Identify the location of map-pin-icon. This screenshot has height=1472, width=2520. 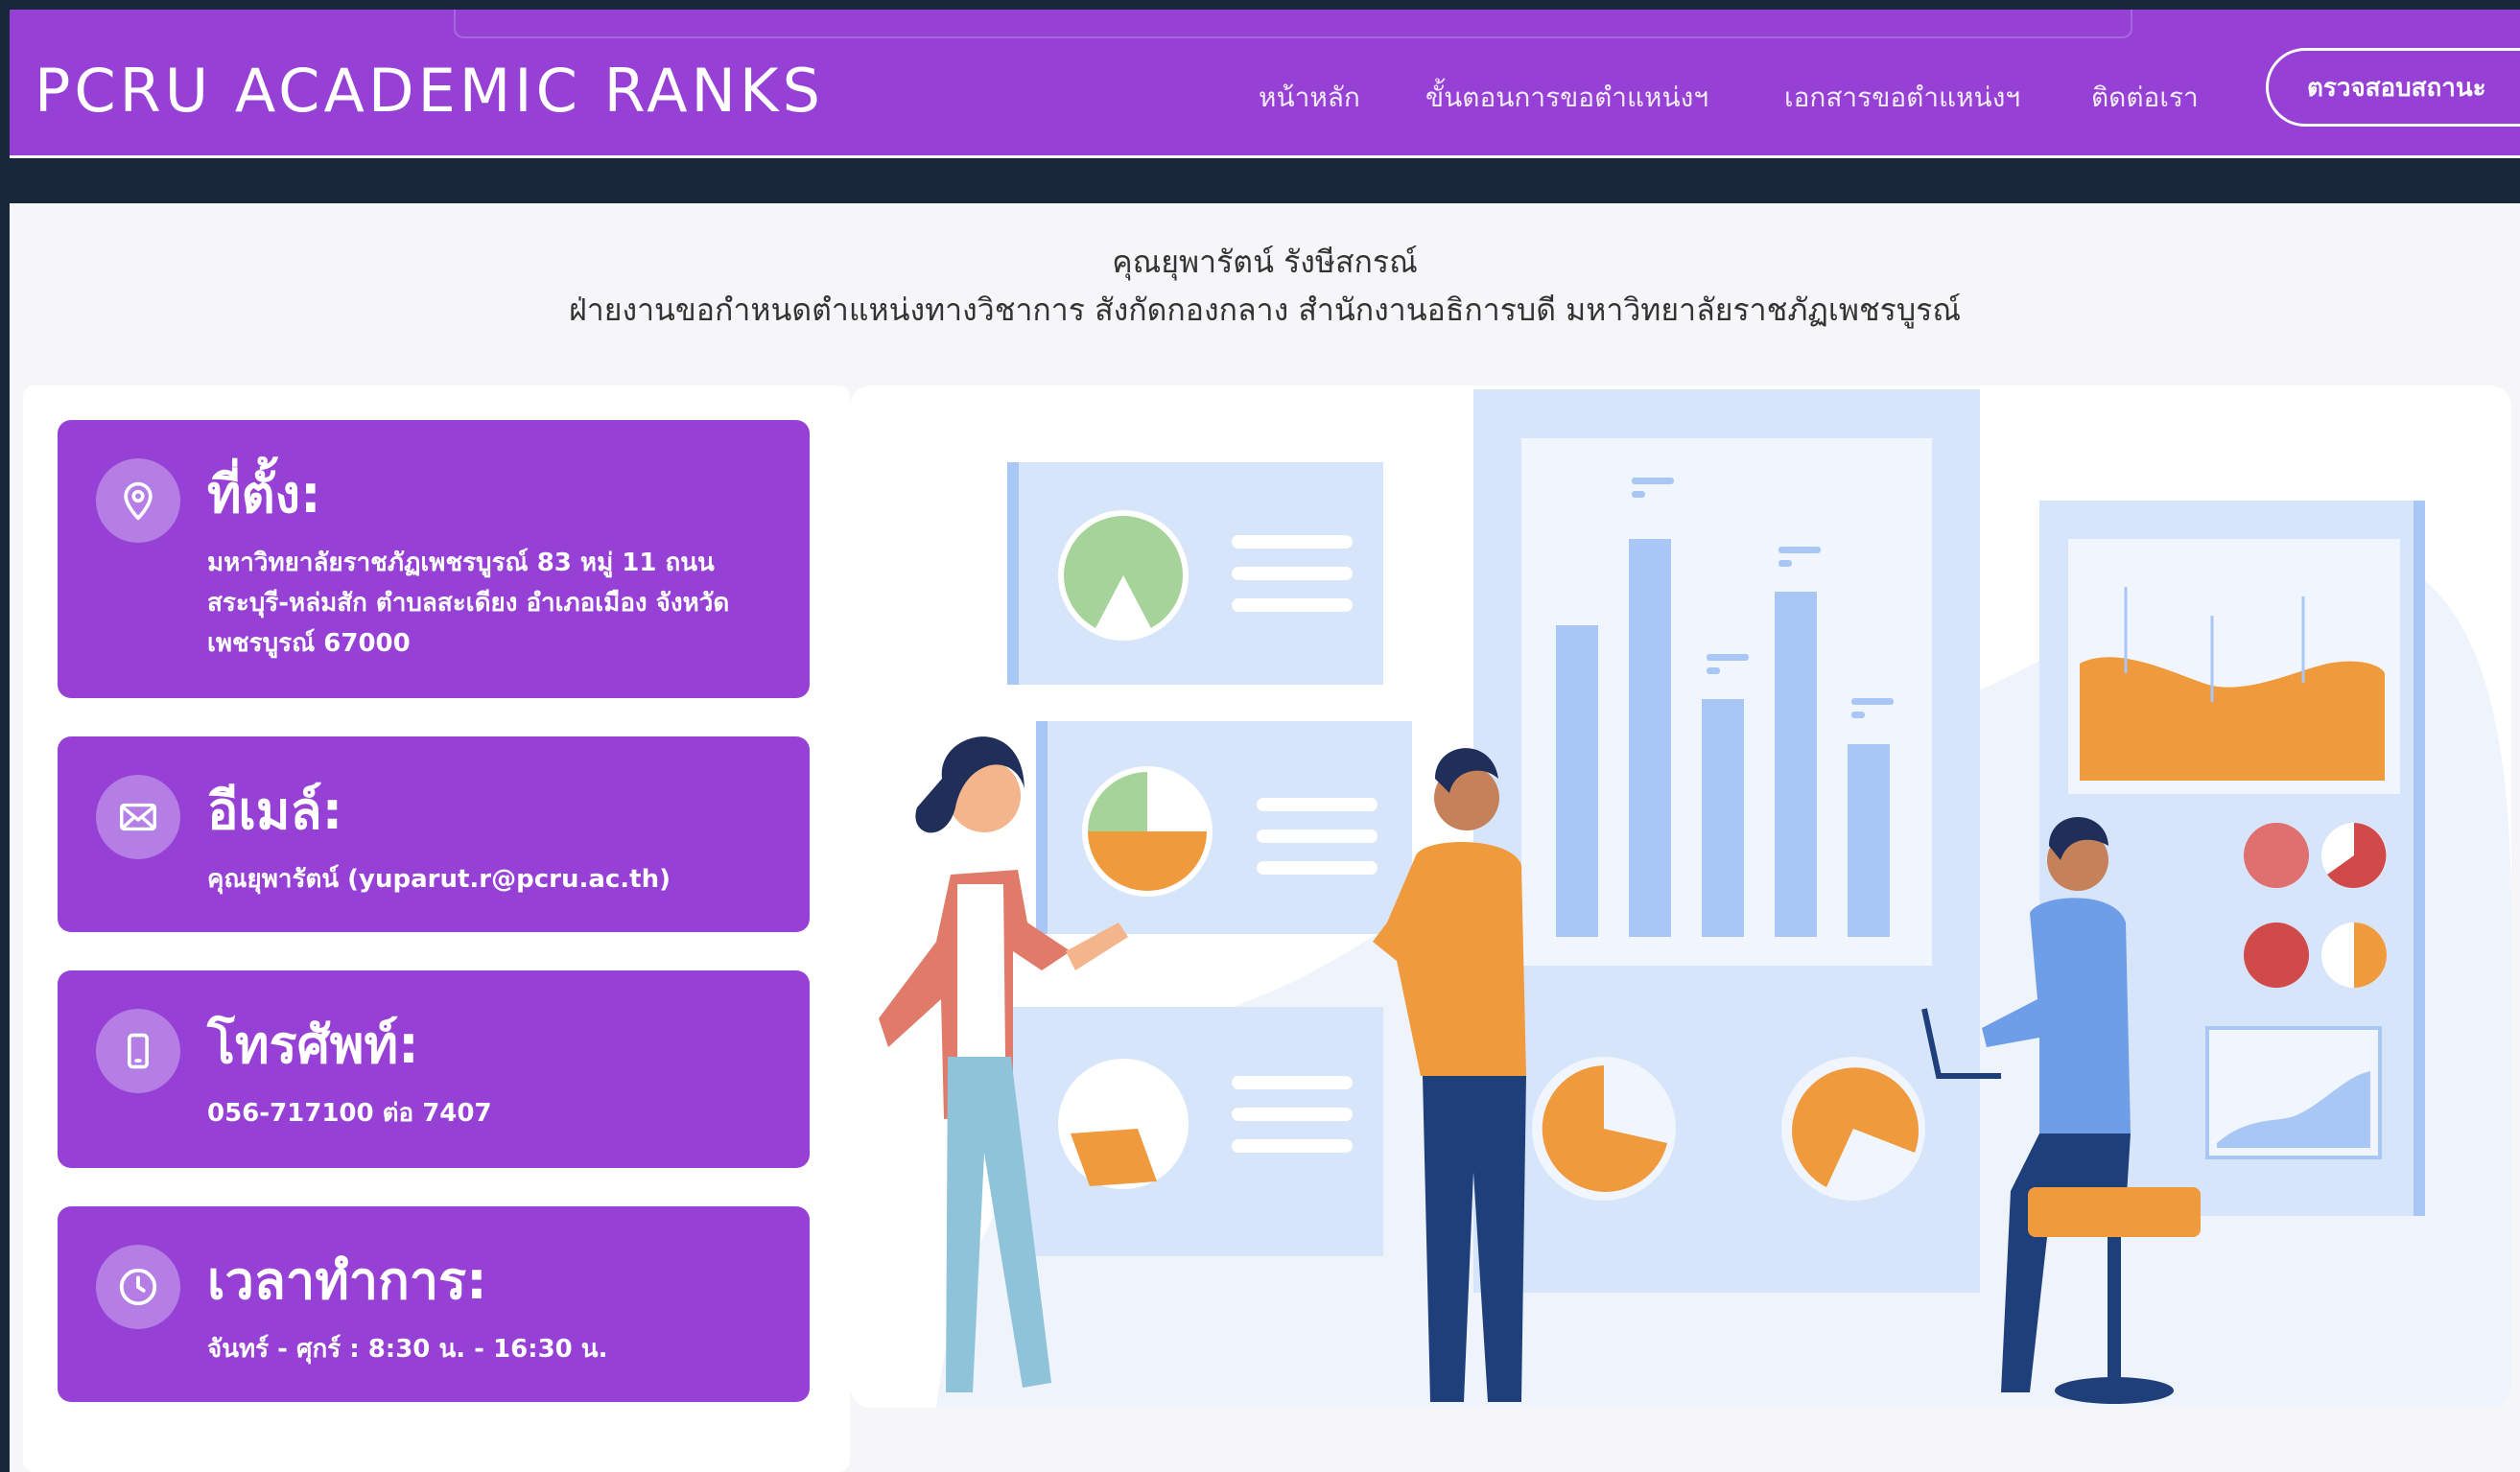
(138, 500).